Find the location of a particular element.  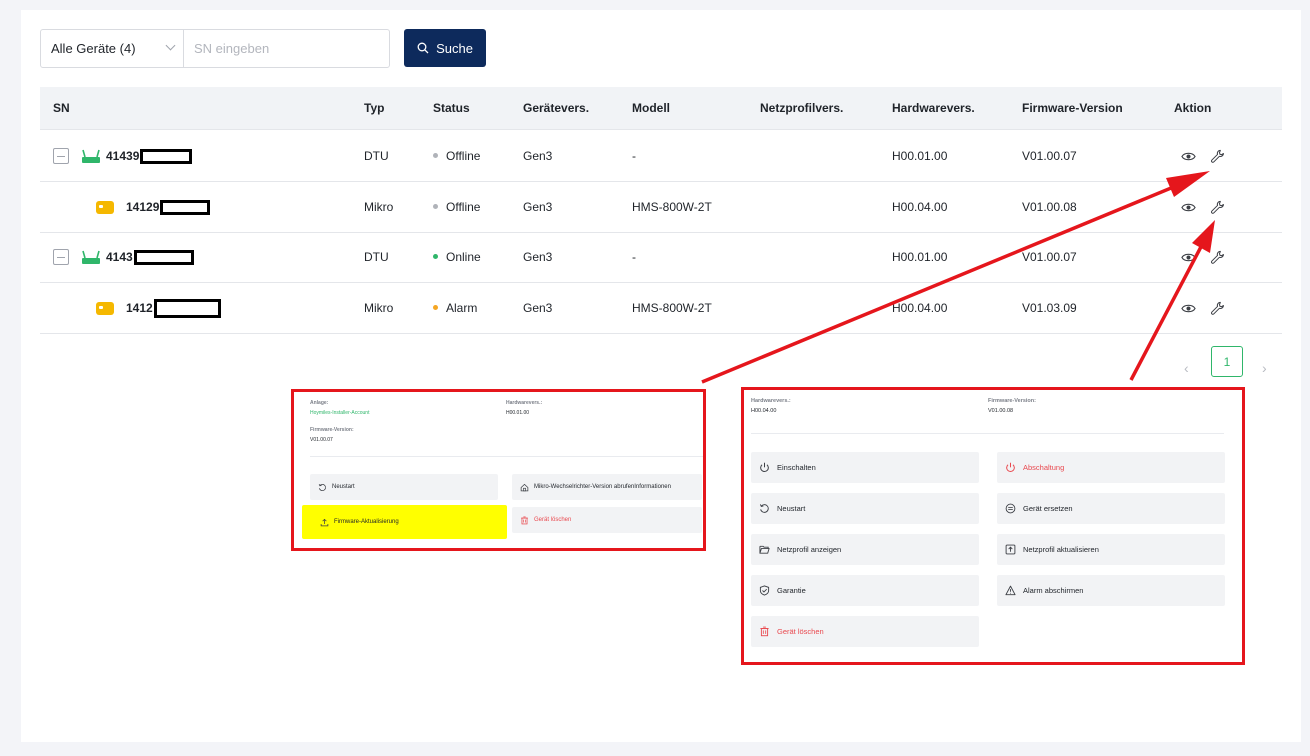

replace-device-label: Gerät ersetzen is located at coordinates (1048, 508).